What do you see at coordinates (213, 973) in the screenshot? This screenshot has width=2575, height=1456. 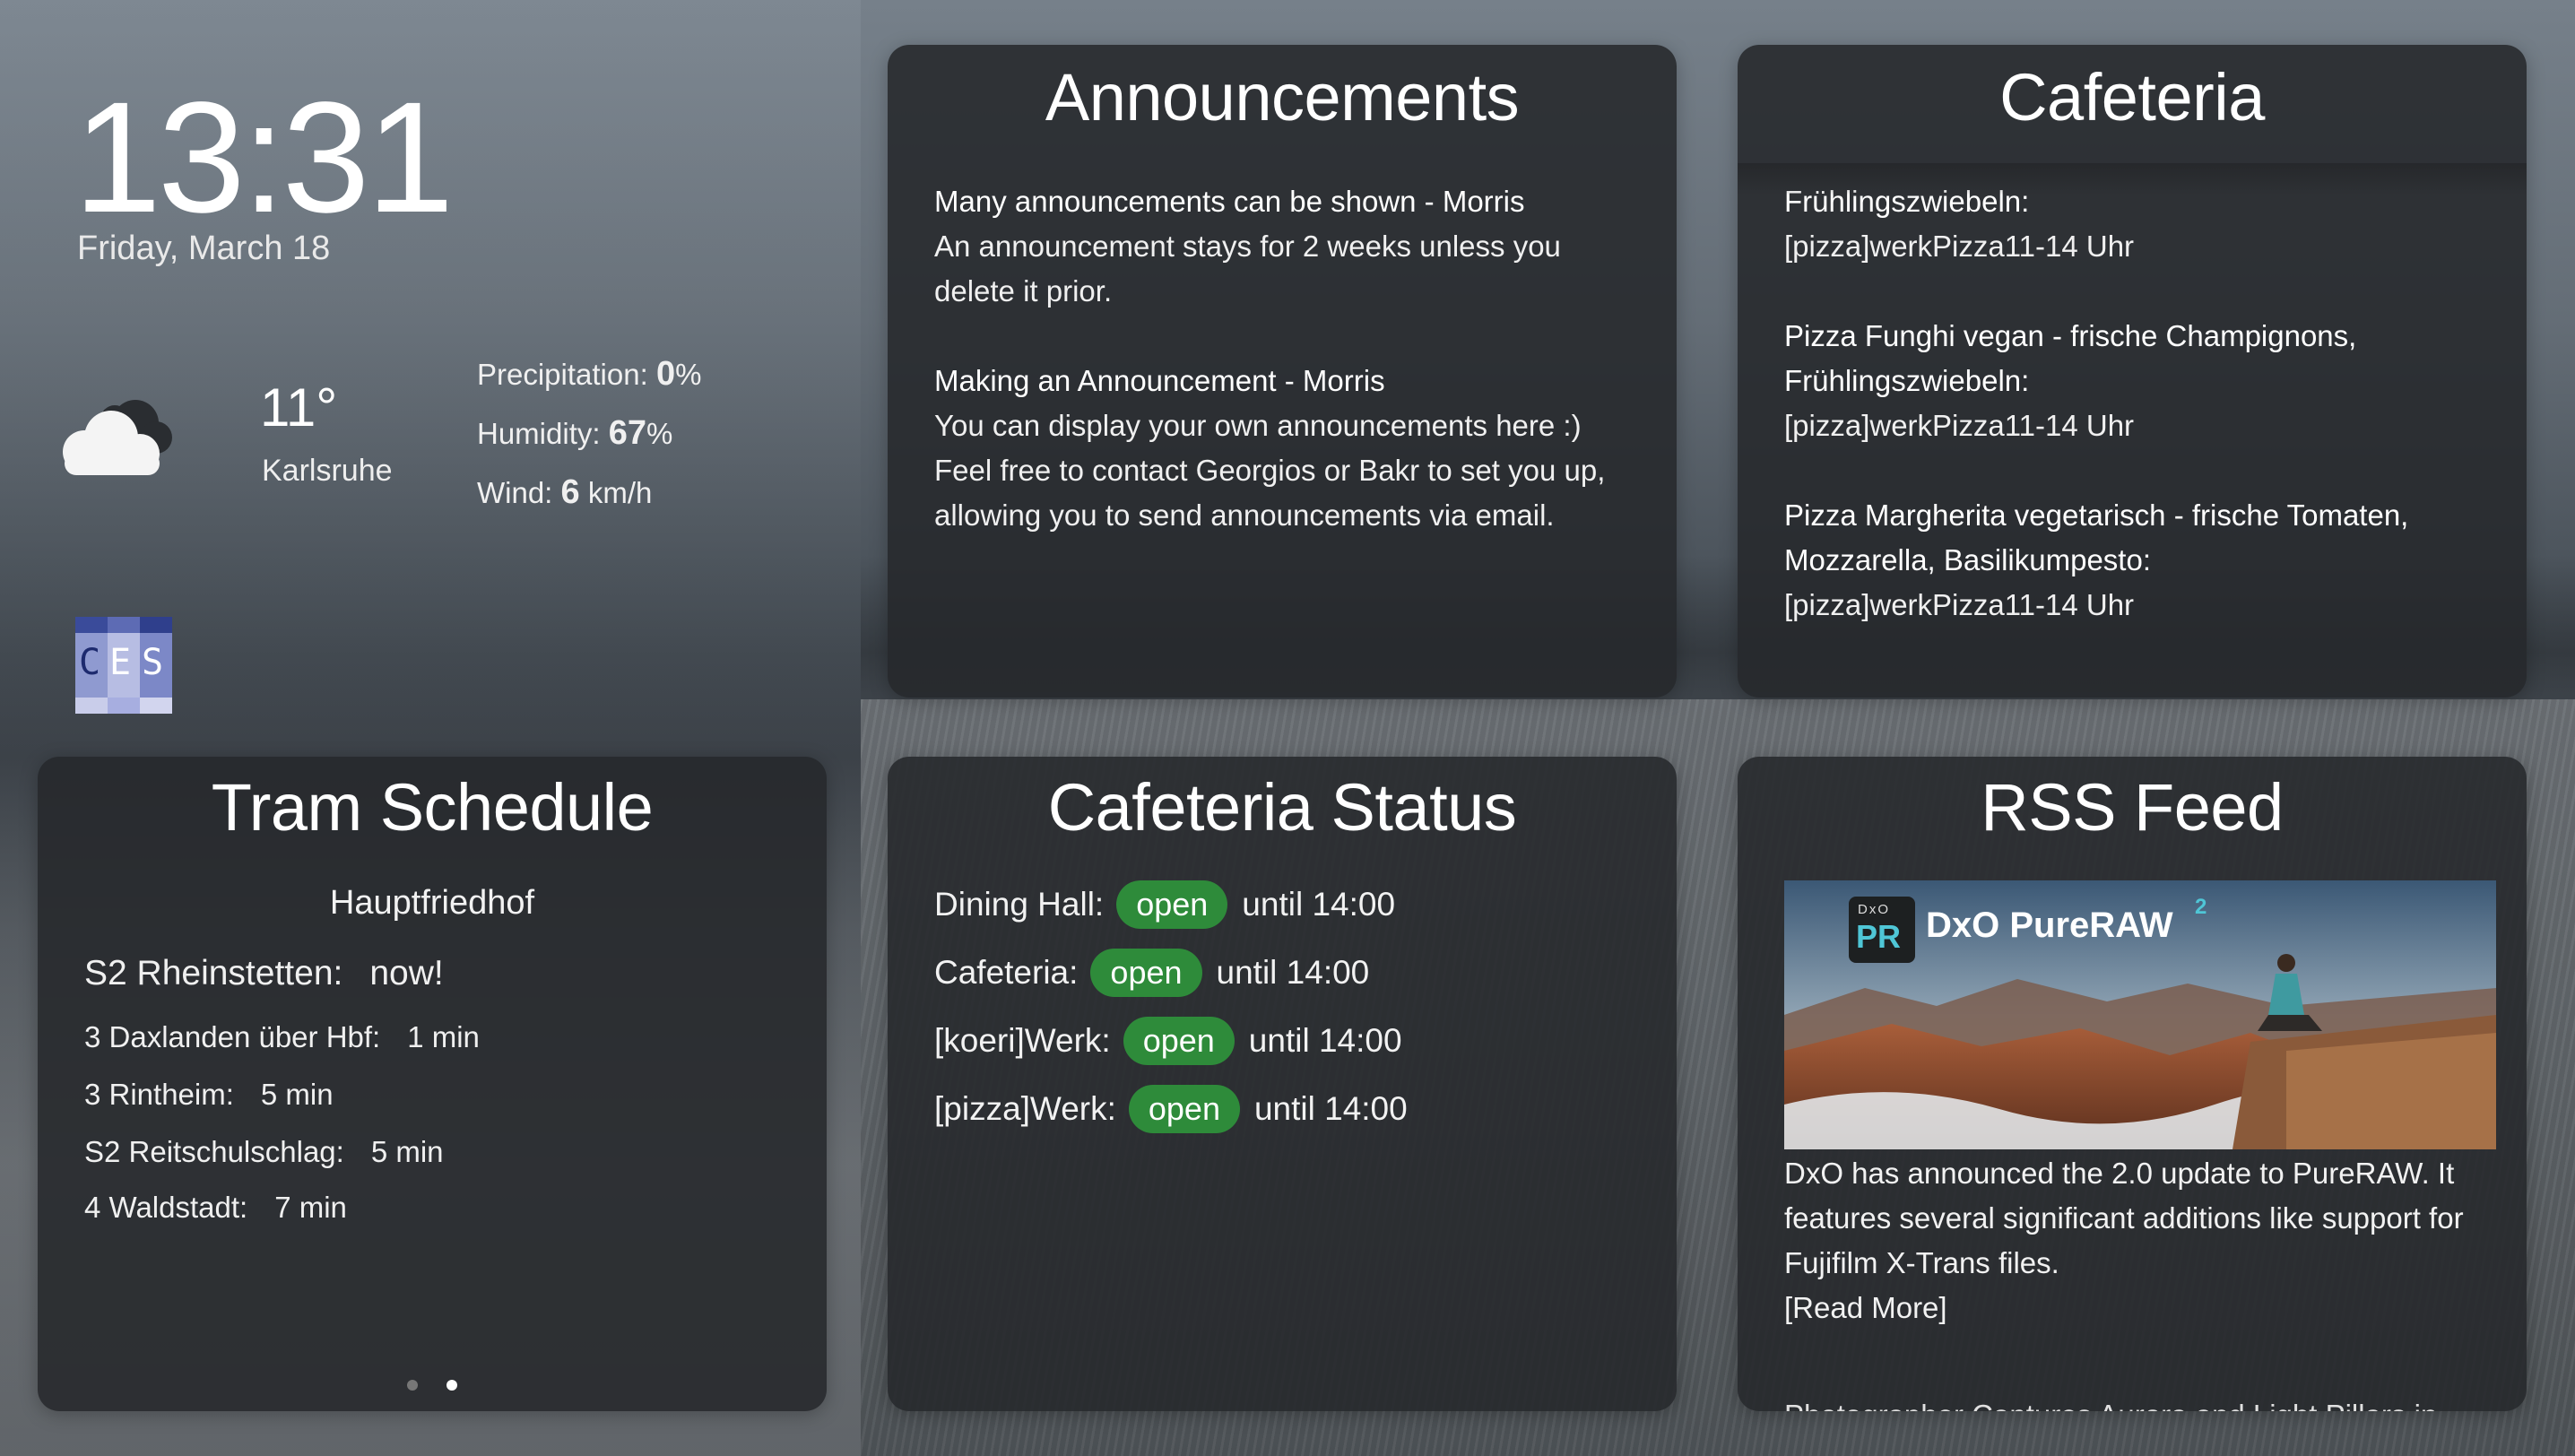 I see `tram-line: S2 Rheinstetten:` at bounding box center [213, 973].